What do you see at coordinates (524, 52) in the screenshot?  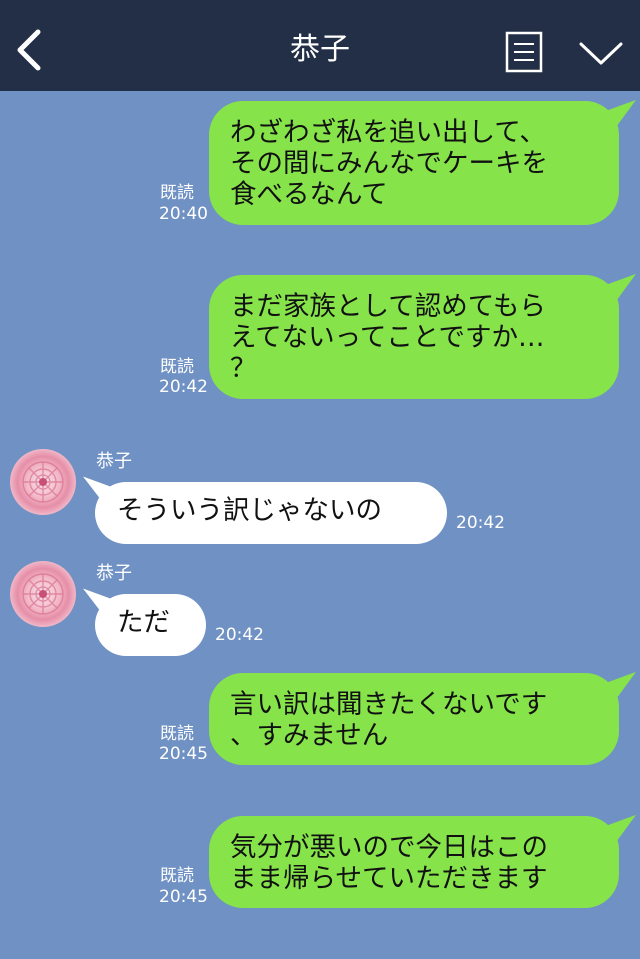 I see `notes-menu-icon` at bounding box center [524, 52].